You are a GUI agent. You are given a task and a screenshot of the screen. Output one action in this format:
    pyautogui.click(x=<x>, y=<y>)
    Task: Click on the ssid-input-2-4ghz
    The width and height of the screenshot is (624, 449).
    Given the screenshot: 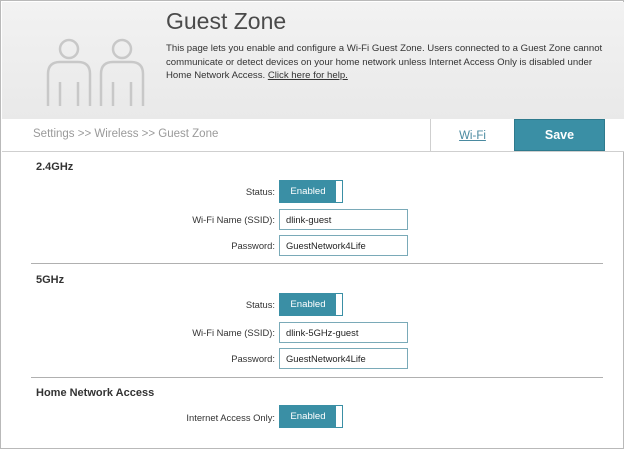 What is the action you would take?
    pyautogui.click(x=343, y=219)
    